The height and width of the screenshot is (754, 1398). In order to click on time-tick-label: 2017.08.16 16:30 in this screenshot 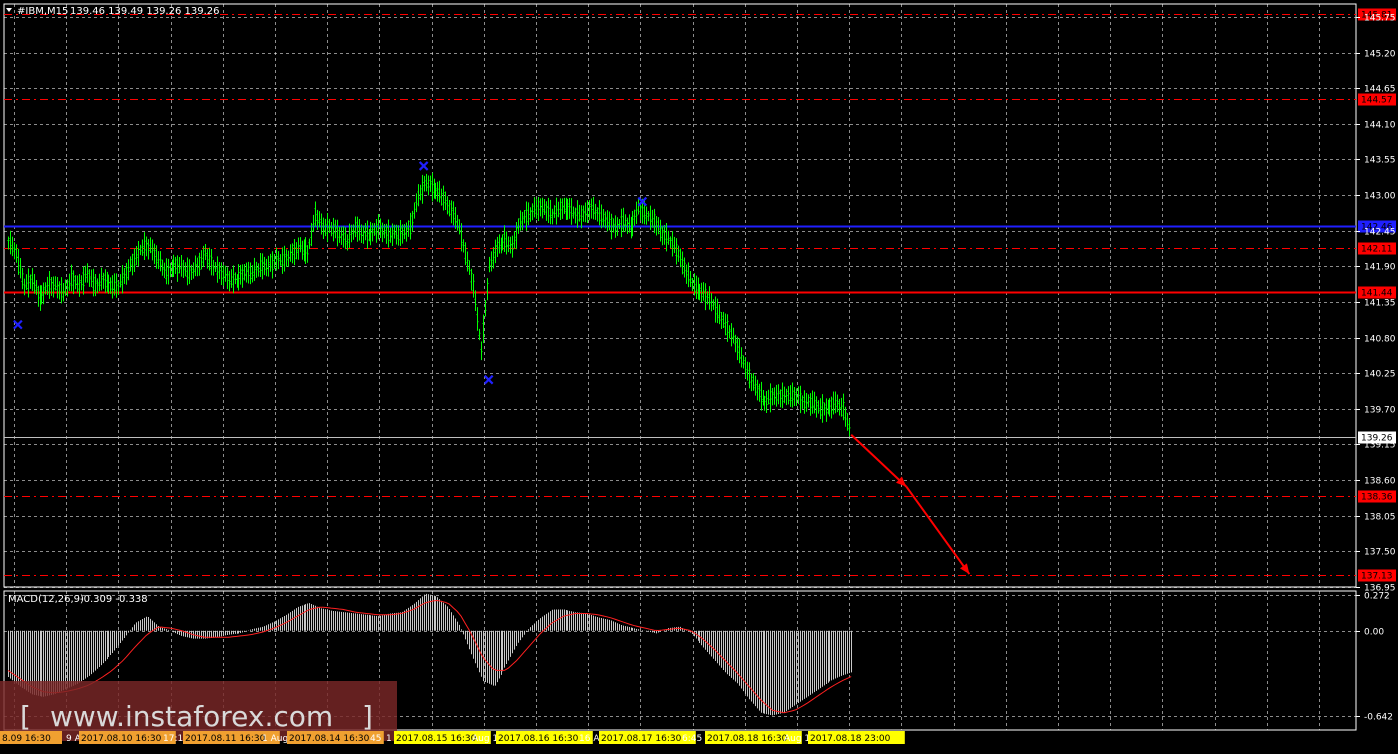, I will do `click(538, 739)`.